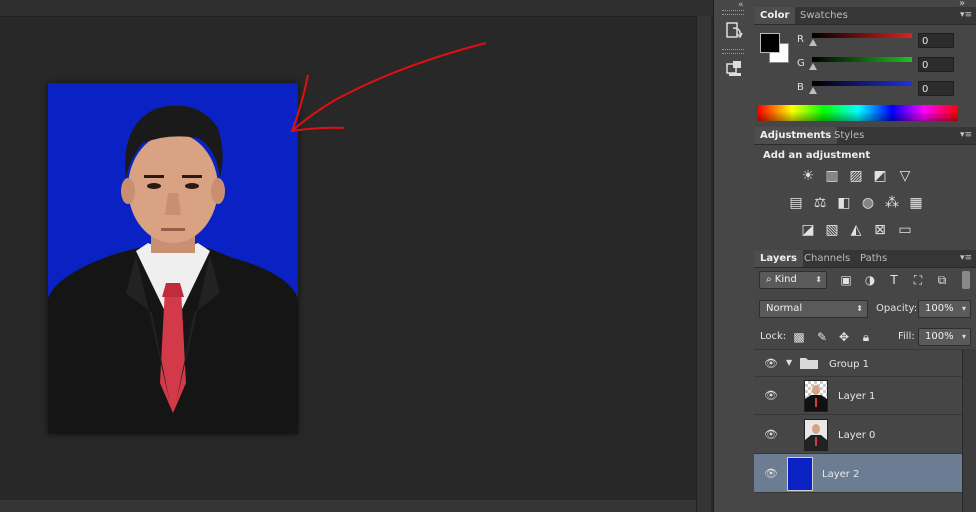 Image resolution: width=976 pixels, height=512 pixels. Describe the element at coordinates (800, 87) in the screenshot. I see `blue-label: B` at that location.